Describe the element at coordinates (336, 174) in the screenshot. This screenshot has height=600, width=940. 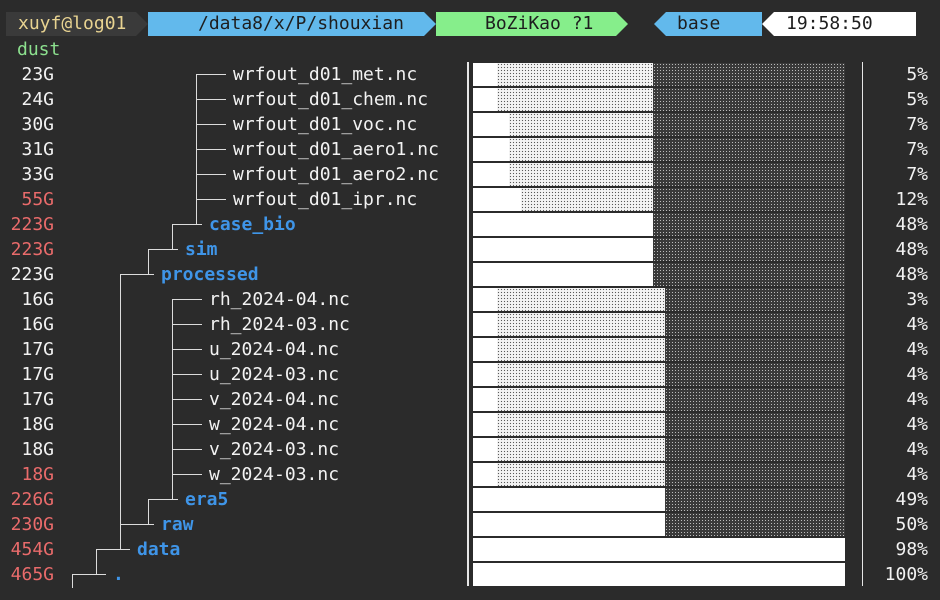
I see `entry-name: wrfout_d01_aero2.nc` at that location.